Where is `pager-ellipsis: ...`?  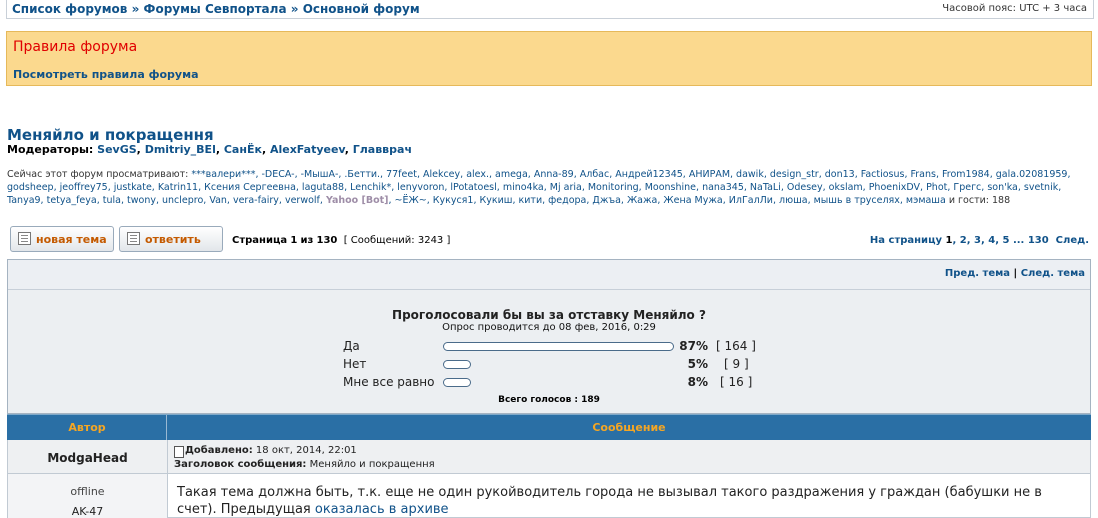
pager-ellipsis: ... is located at coordinates (1018, 240).